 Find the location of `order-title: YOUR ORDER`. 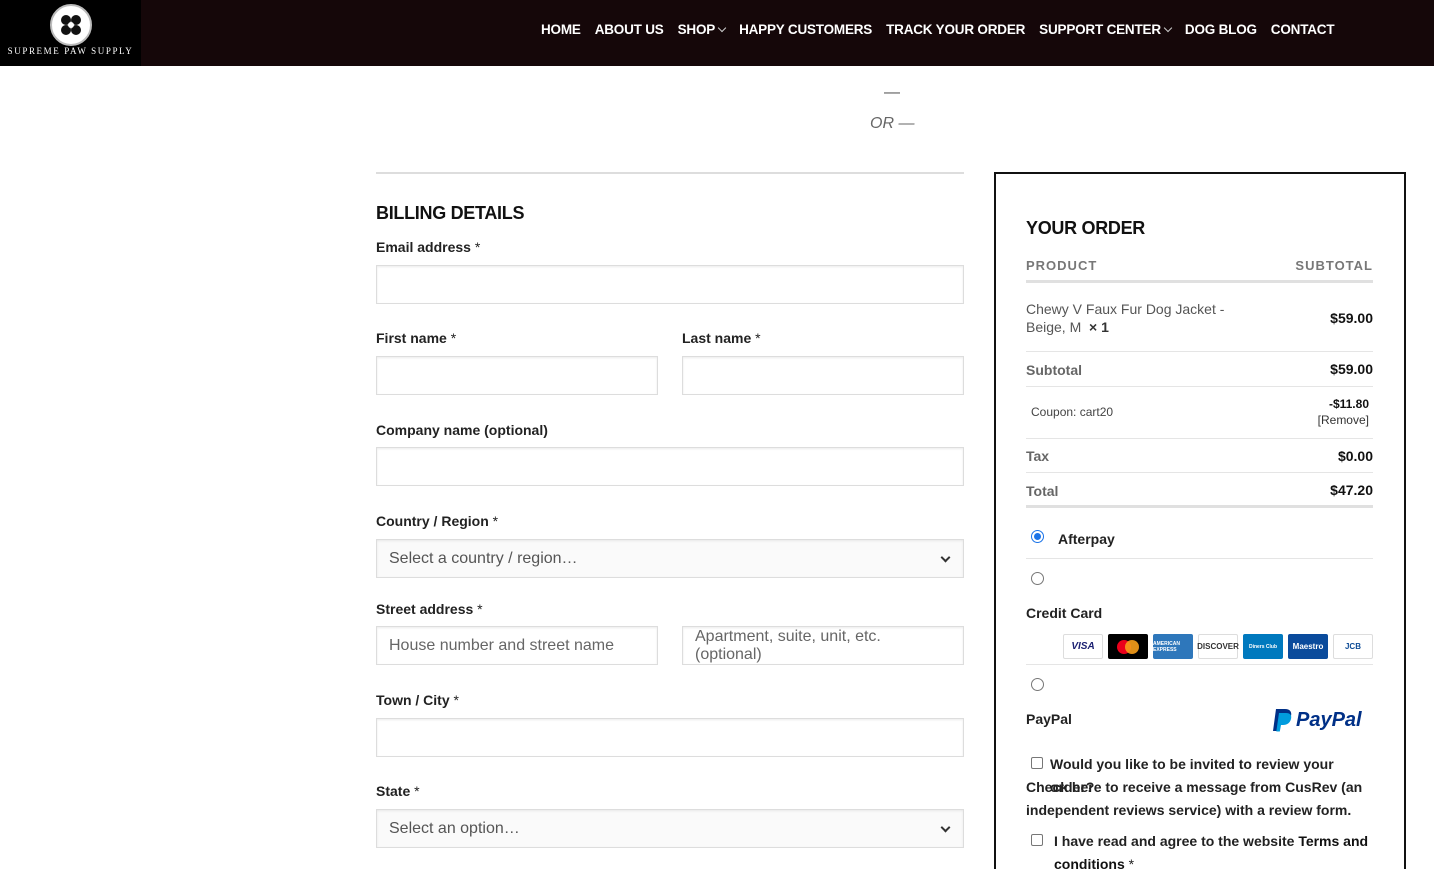

order-title: YOUR ORDER is located at coordinates (1086, 228).